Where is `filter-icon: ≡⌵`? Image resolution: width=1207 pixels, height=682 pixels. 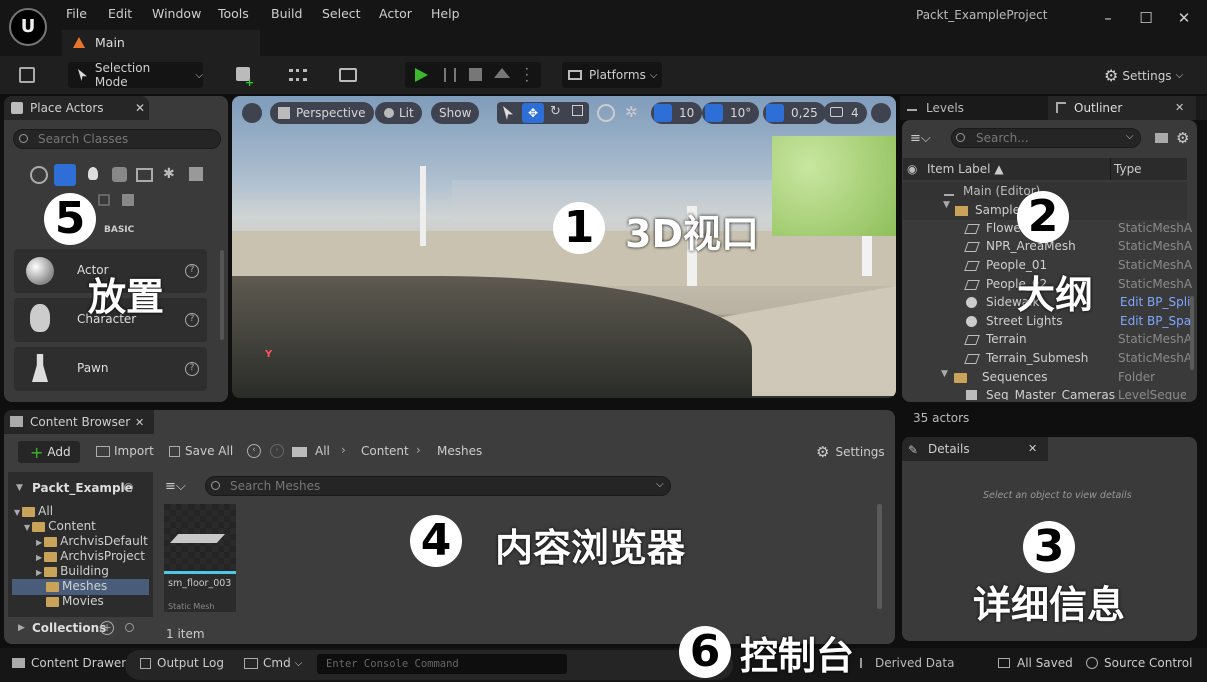 filter-icon: ≡⌵ is located at coordinates (175, 486).